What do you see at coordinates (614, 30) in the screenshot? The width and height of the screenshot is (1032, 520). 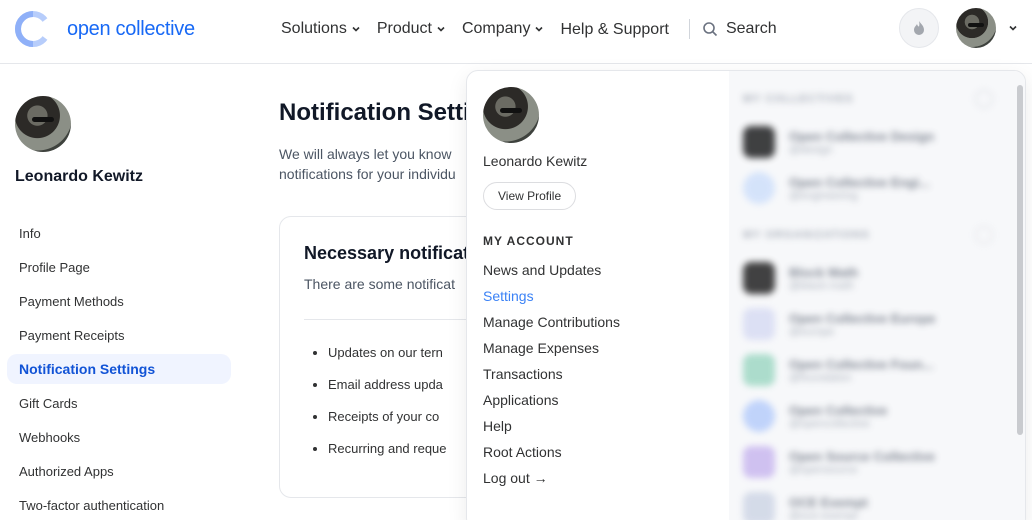 I see `nav-help-support: Help & Support` at bounding box center [614, 30].